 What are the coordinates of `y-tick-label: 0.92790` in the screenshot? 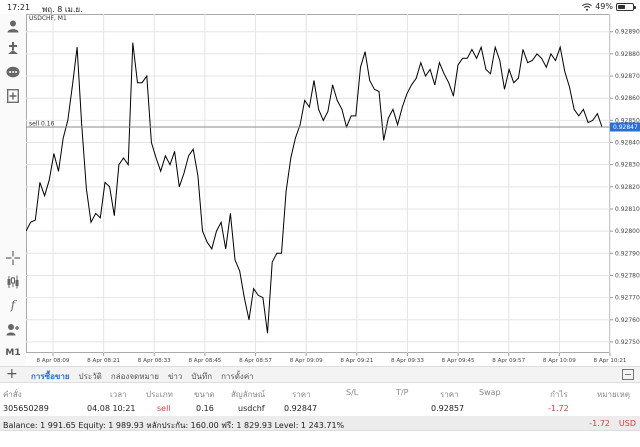 It's located at (627, 253).